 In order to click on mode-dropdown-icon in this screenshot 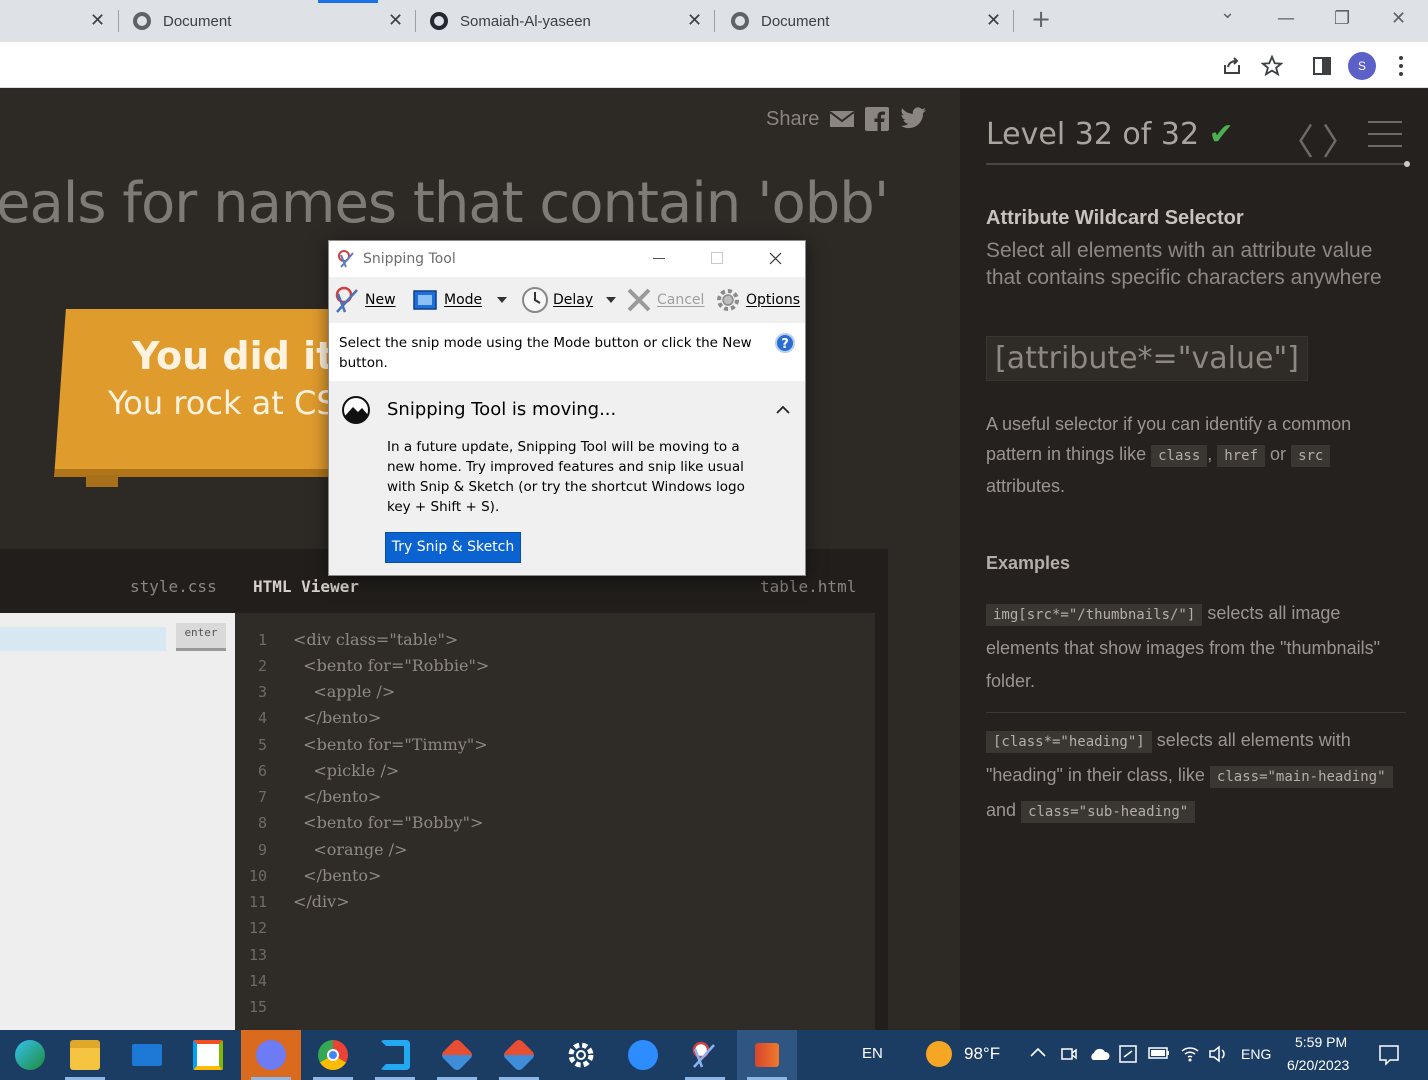, I will do `click(502, 300)`.